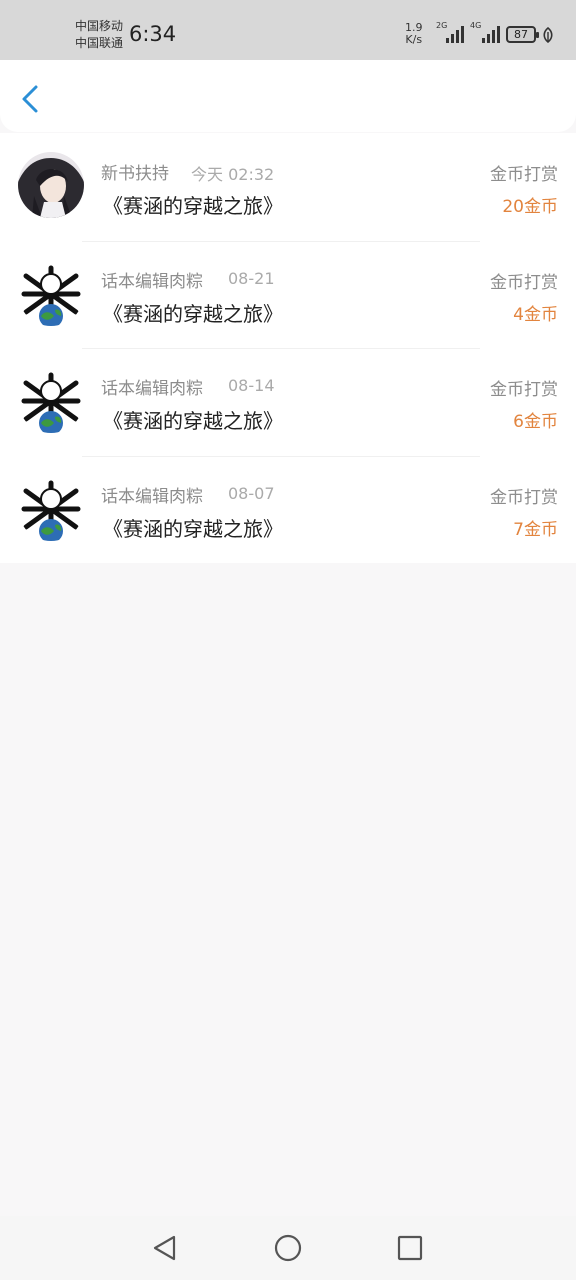 This screenshot has height=1280, width=576. What do you see at coordinates (288, 402) in the screenshot?
I see `list-item: 话本编辑肉粽 08-14 《赛涵的穿越之旅》 金币打赏 6金币` at bounding box center [288, 402].